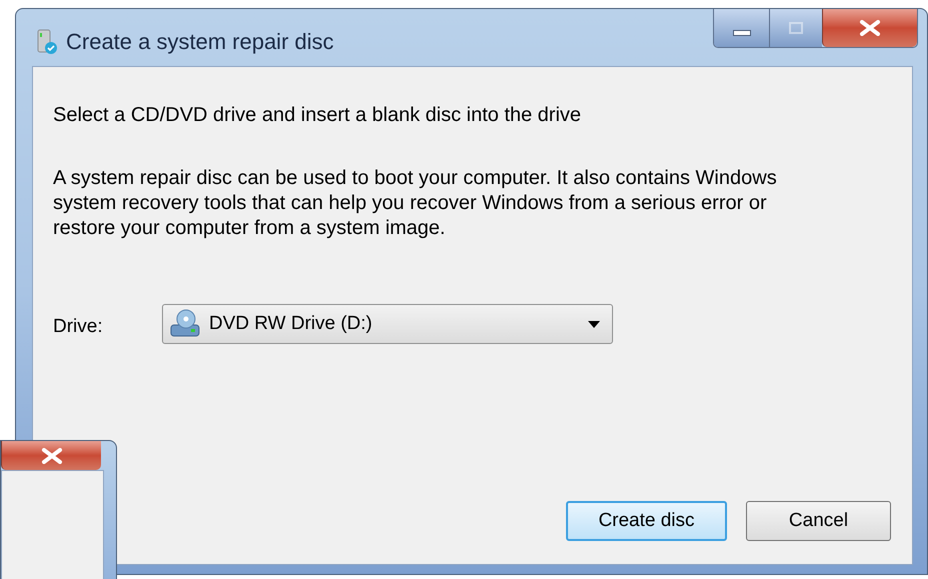 Image resolution: width=928 pixels, height=579 pixels. I want to click on dialog-button: Create disc, so click(646, 521).